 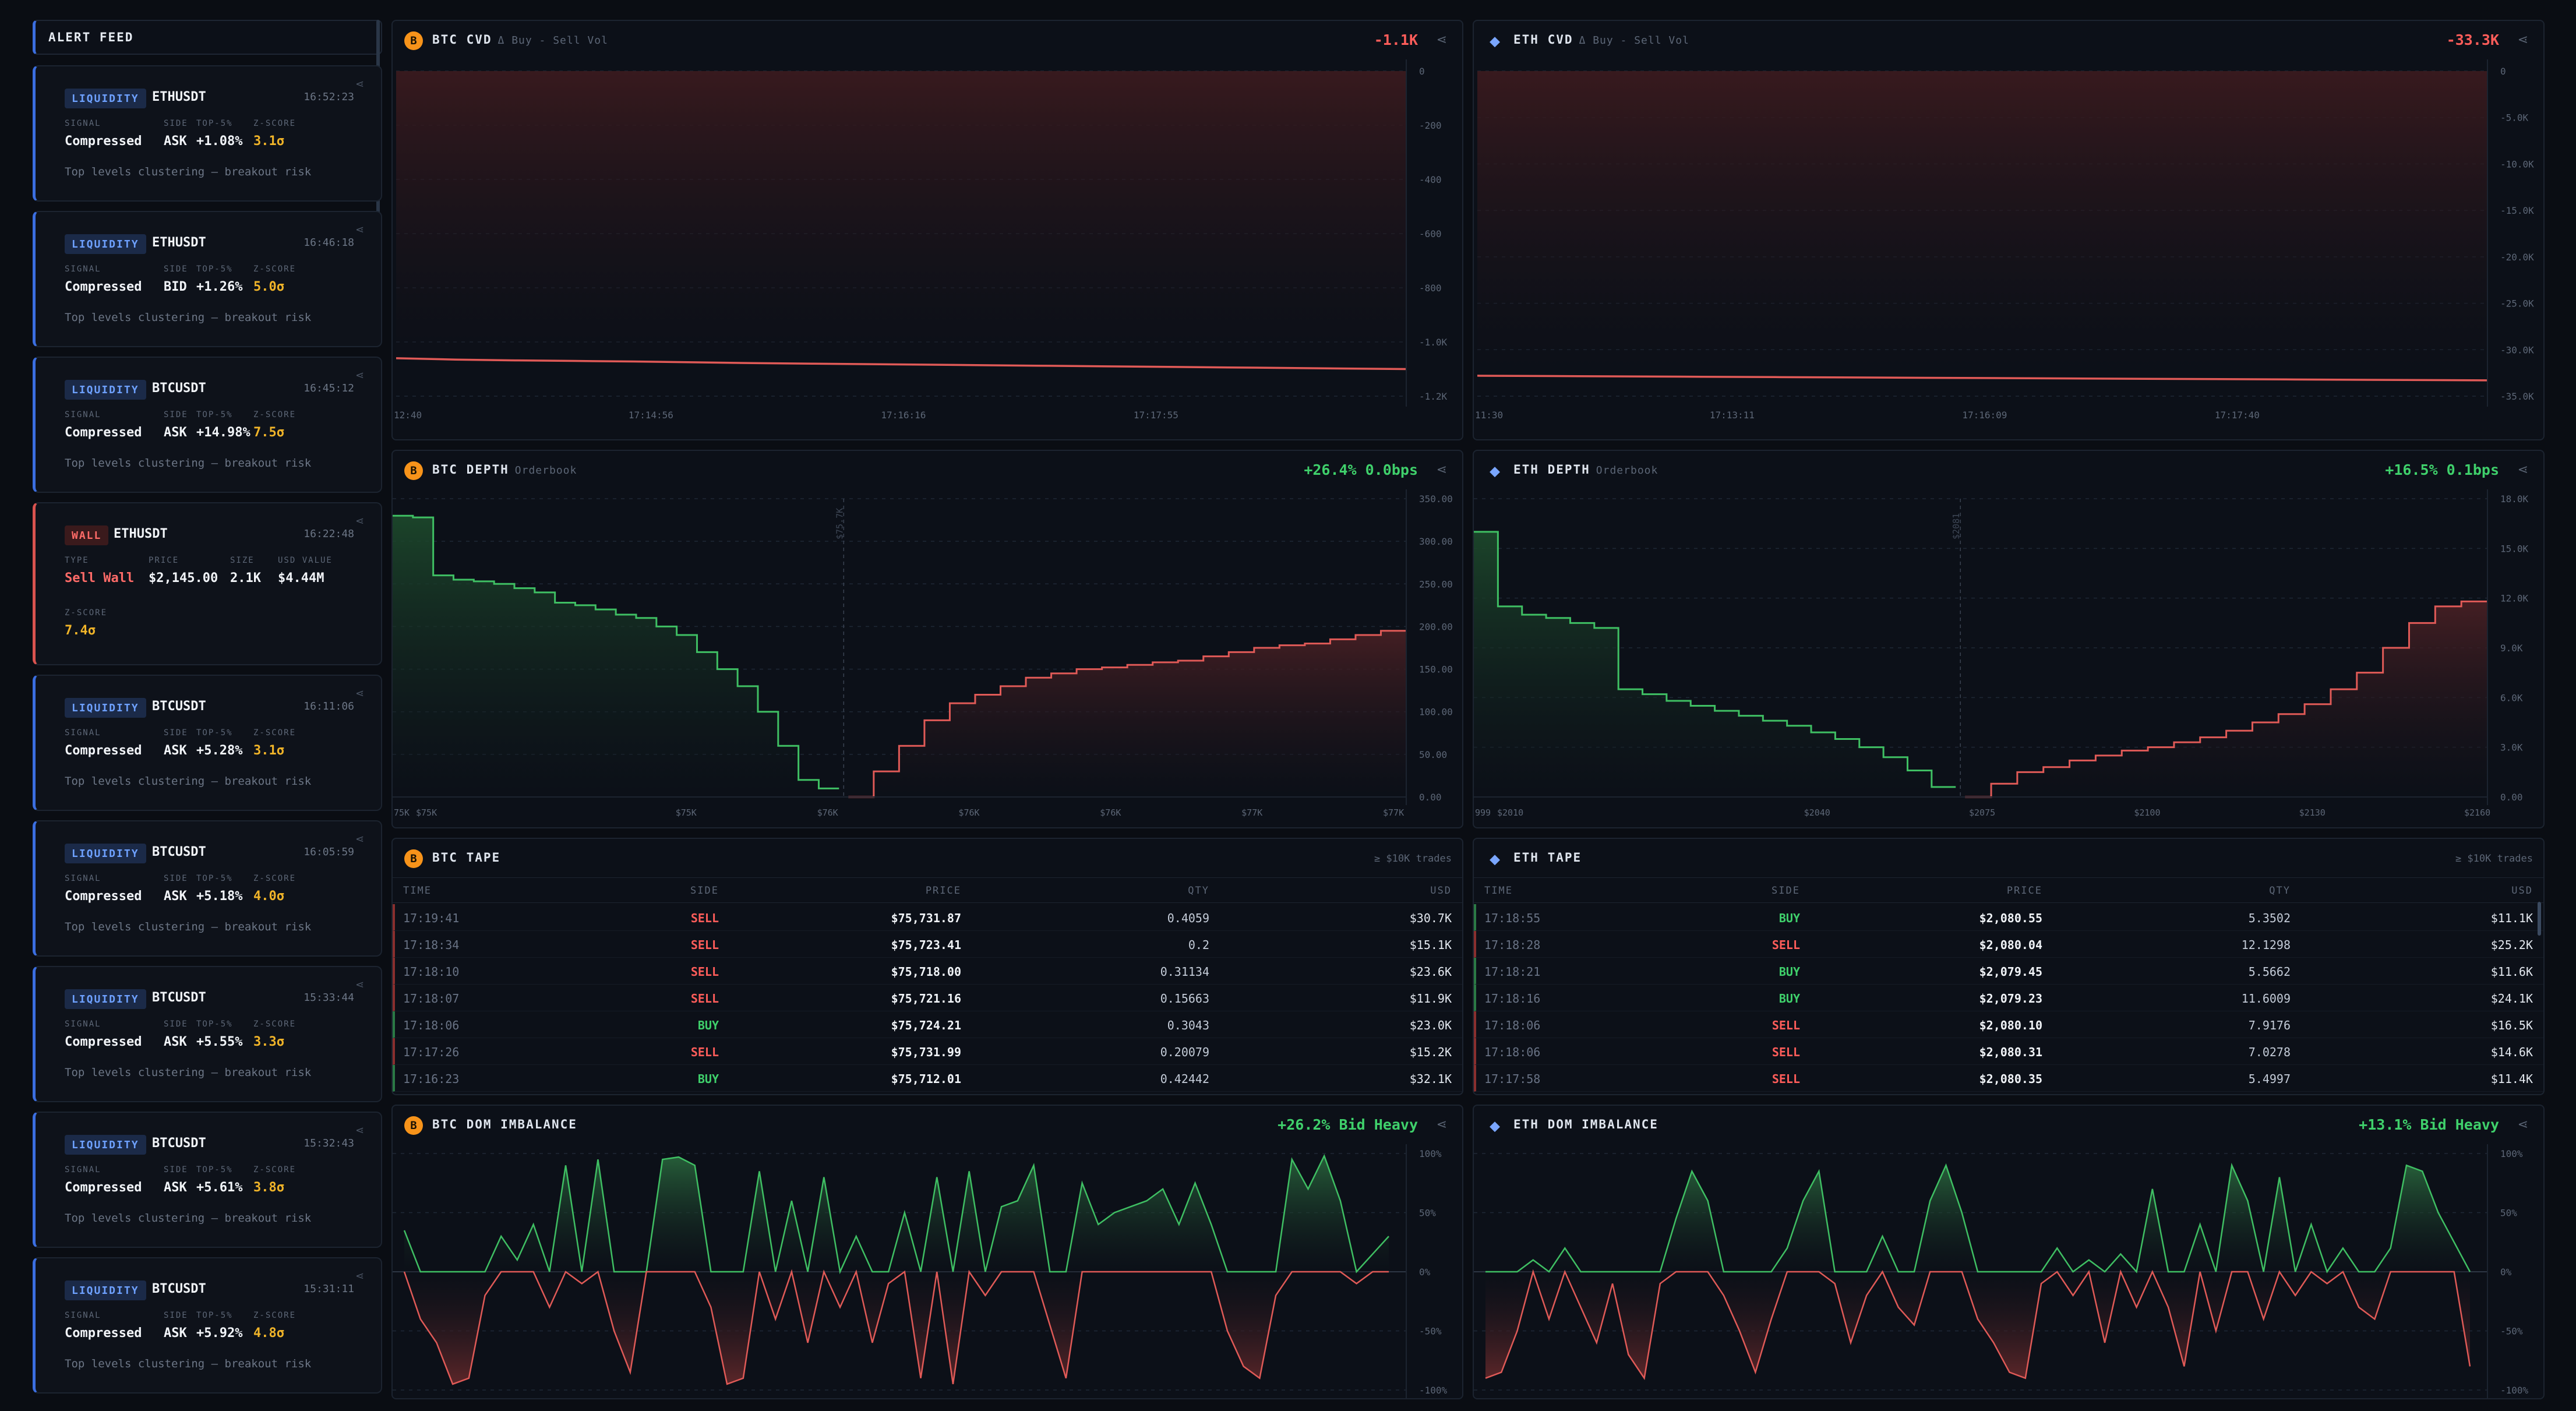 I want to click on trade-price: $2,080.31, so click(x=2010, y=1052).